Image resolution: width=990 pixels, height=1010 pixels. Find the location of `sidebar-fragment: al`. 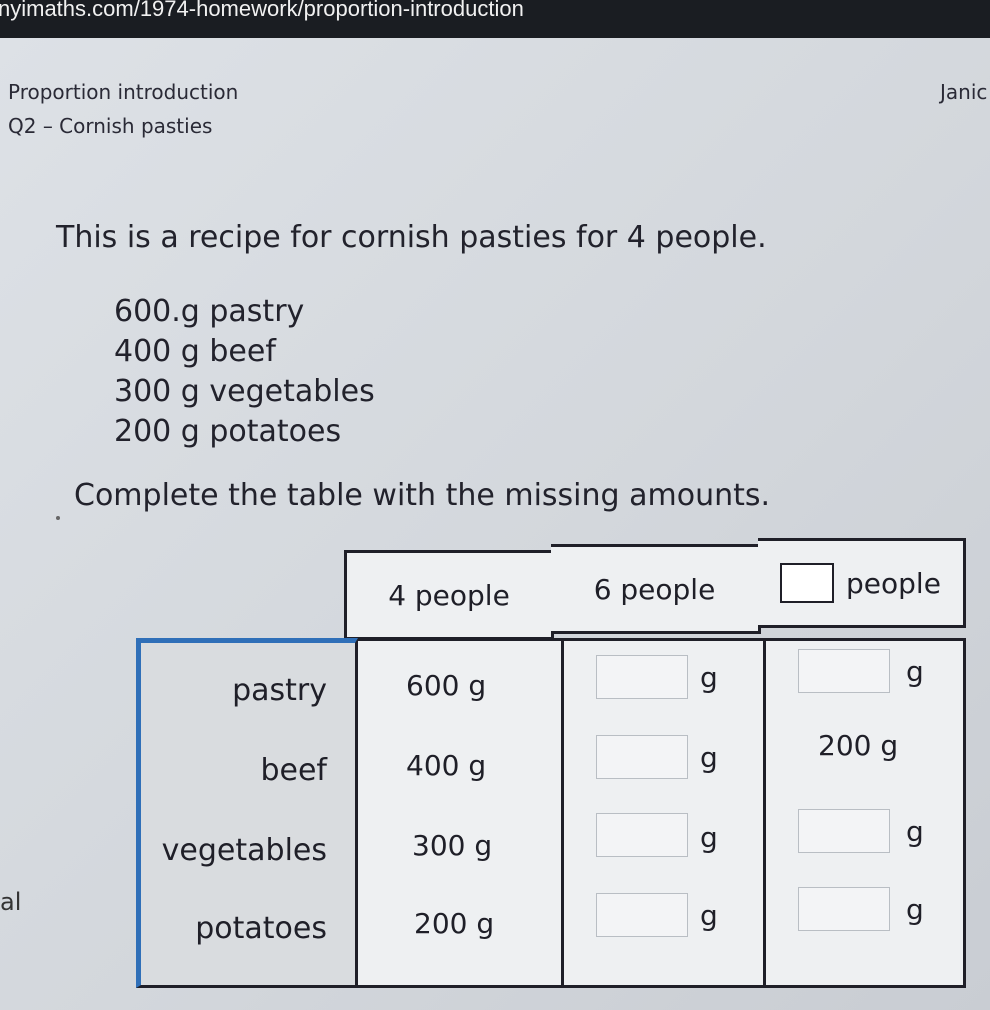

sidebar-fragment: al is located at coordinates (11, 902).